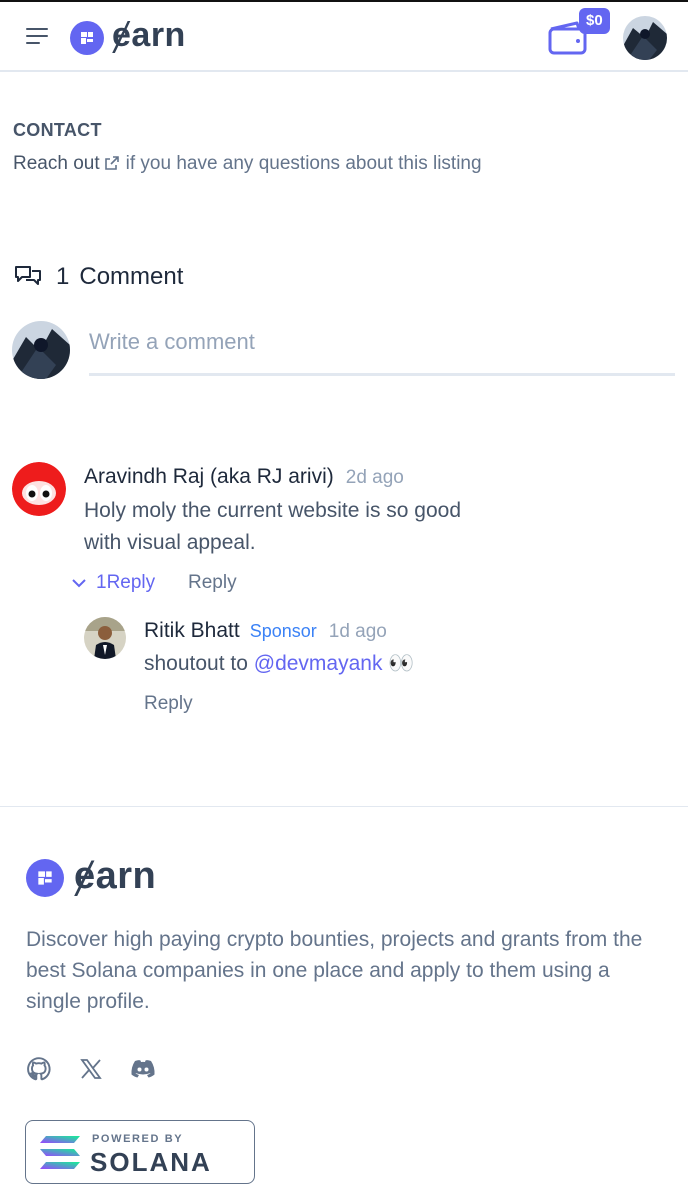  Describe the element at coordinates (39, 1069) in the screenshot. I see `github-icon` at that location.